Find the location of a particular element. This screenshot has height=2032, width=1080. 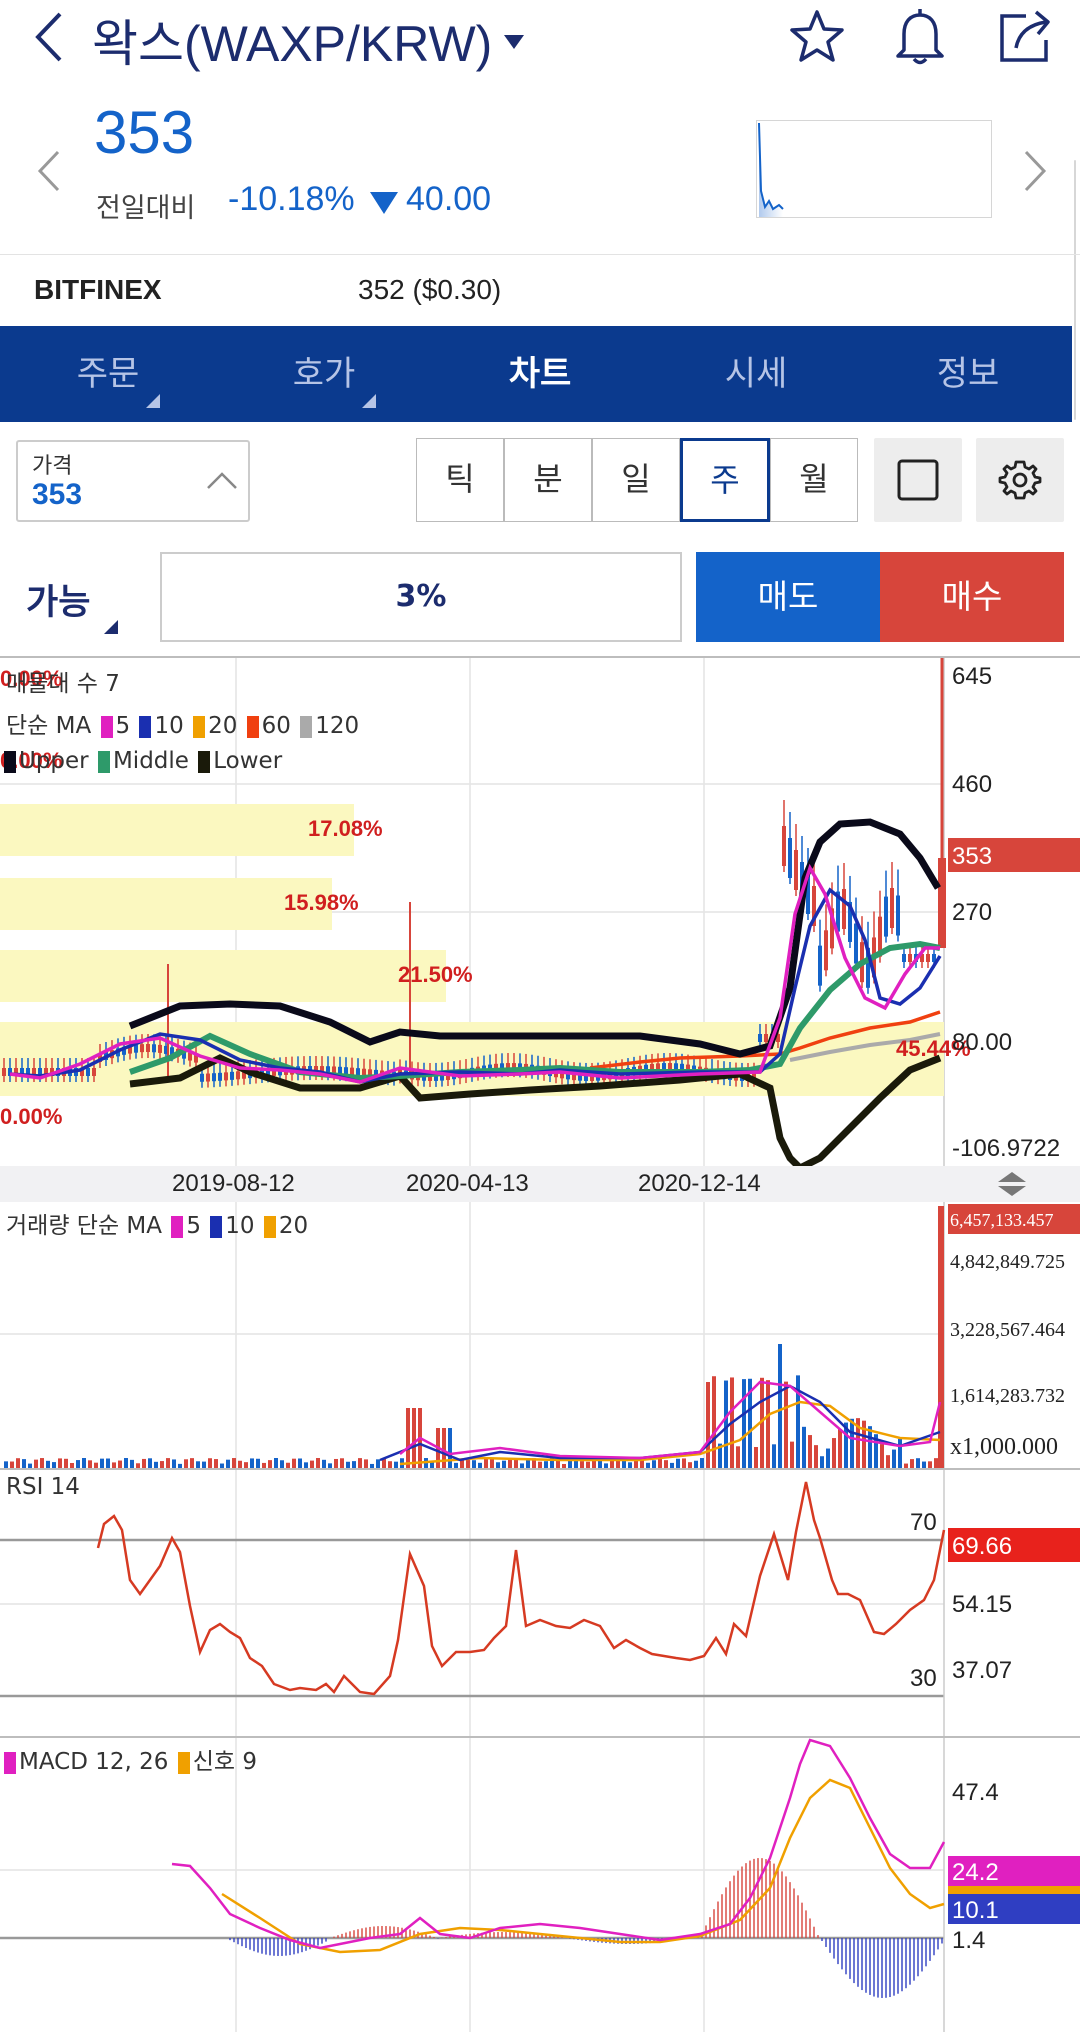

rsi-level-high: 70 is located at coordinates (923, 1522).